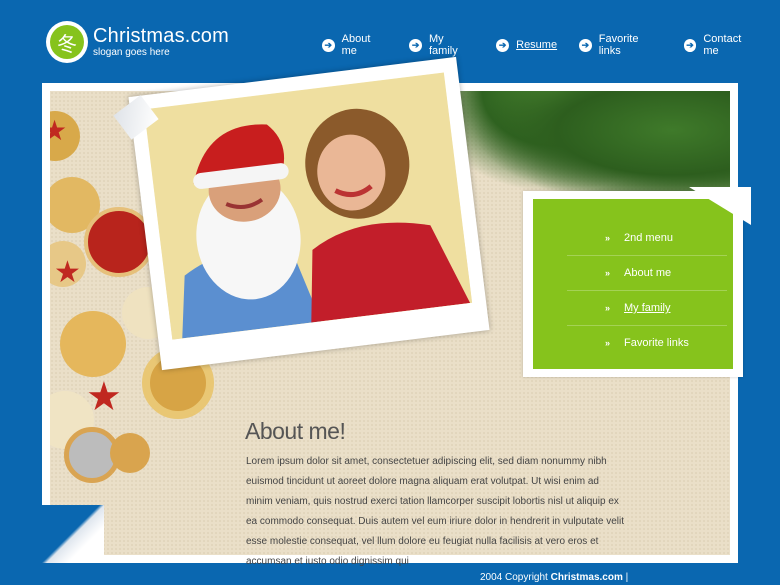 The height and width of the screenshot is (585, 780). I want to click on side-menu-label: 2nd menu, so click(648, 238).